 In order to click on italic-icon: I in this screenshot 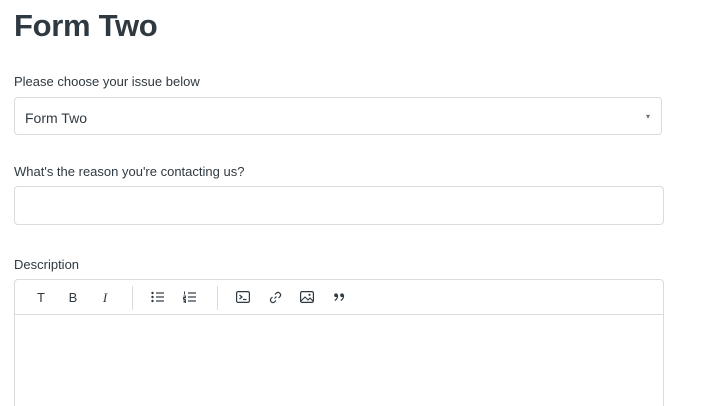, I will do `click(105, 297)`.